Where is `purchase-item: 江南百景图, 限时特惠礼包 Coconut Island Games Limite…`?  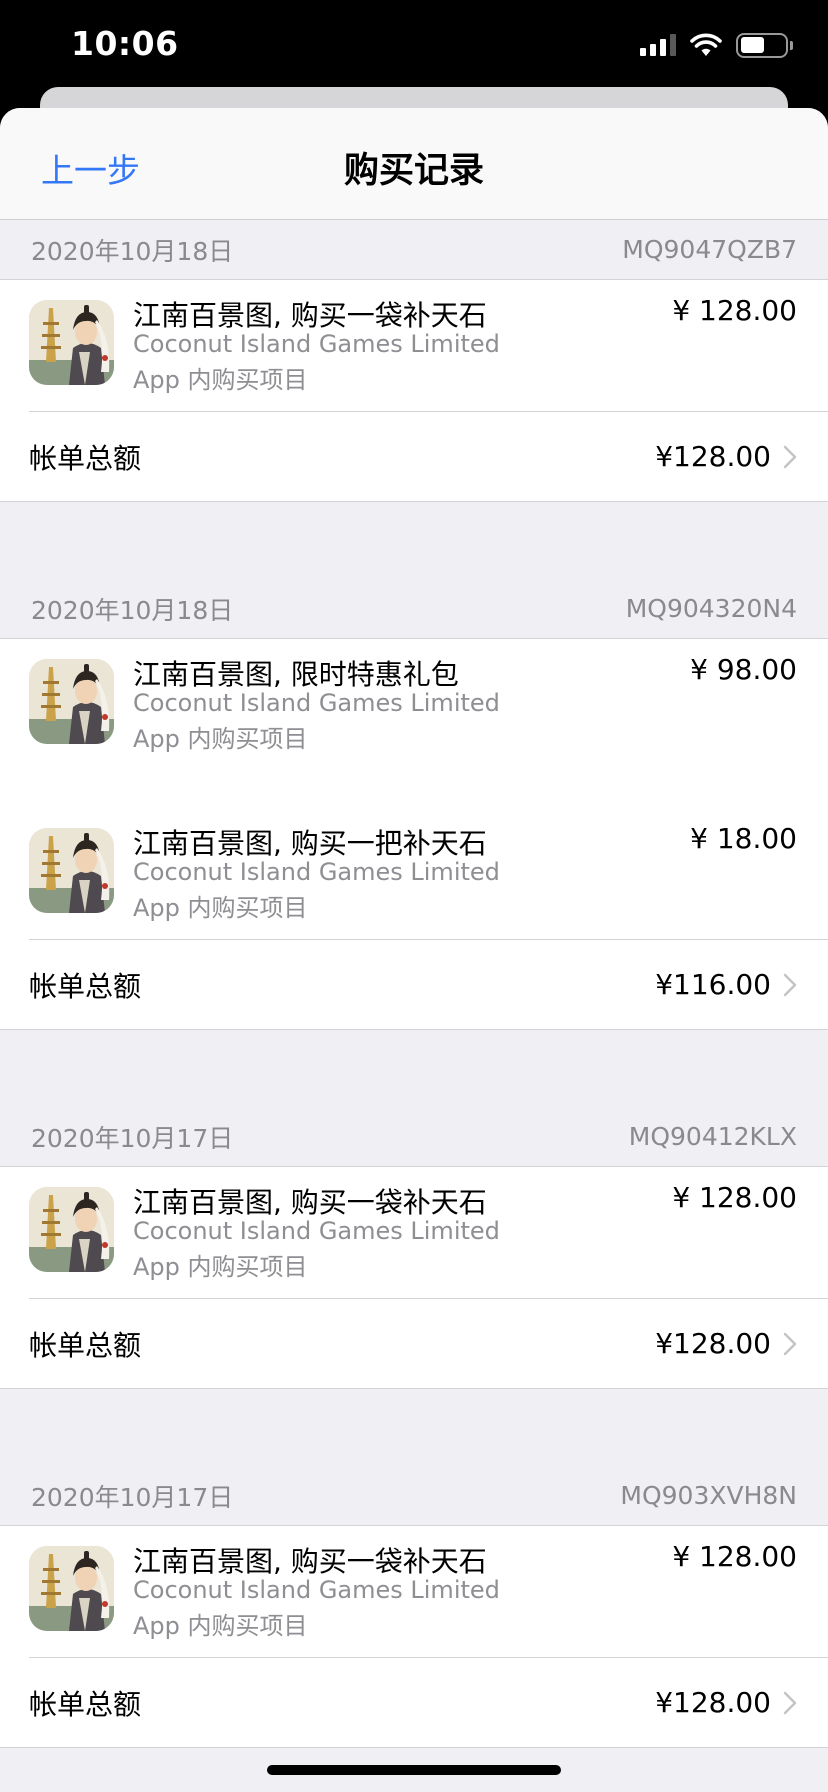 purchase-item: 江南百景图, 限时特惠礼包 Coconut Island Games Limite… is located at coordinates (414, 723).